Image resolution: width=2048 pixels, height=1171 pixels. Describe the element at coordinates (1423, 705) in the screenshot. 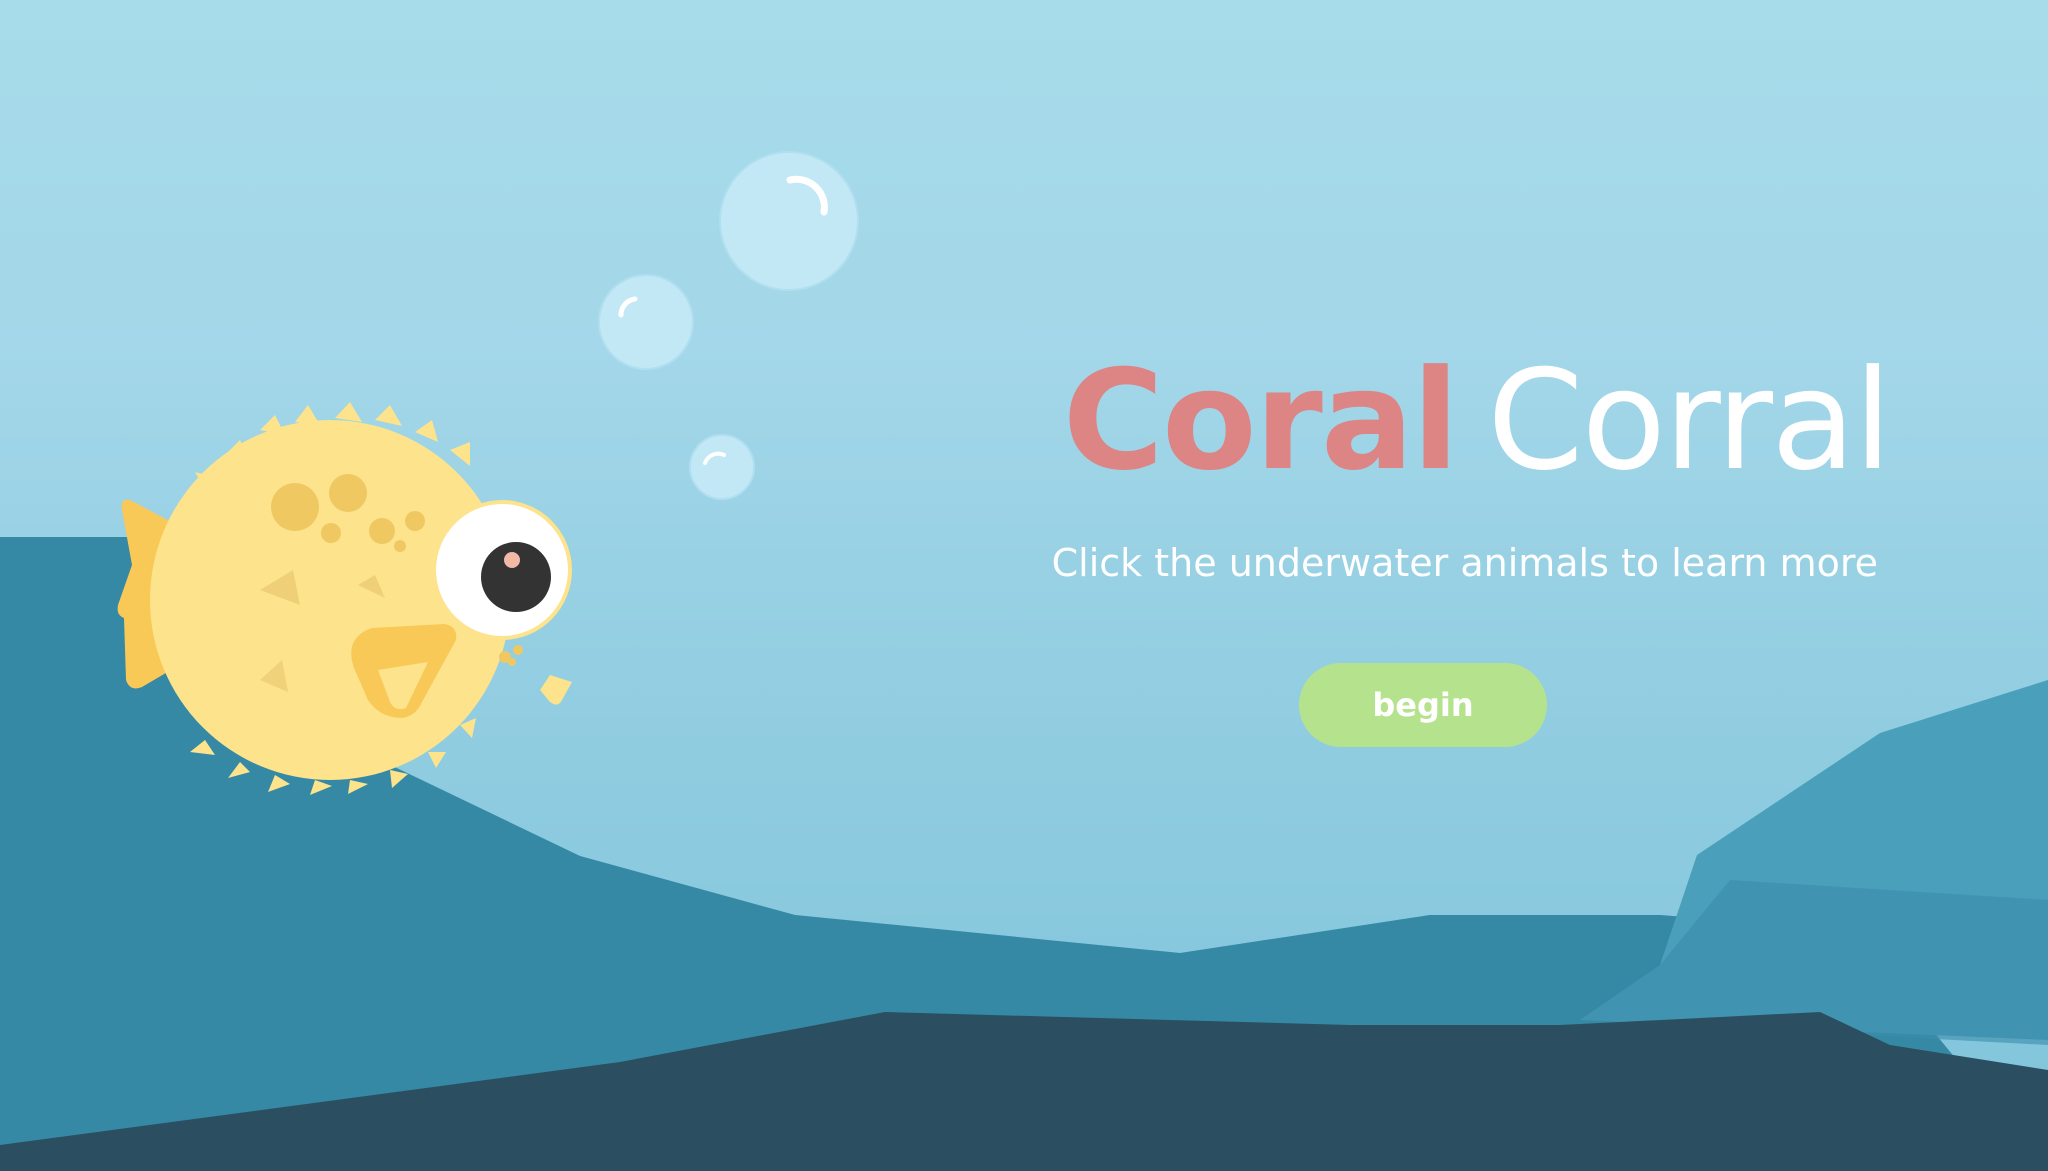

I see `begin-button: begin` at that location.